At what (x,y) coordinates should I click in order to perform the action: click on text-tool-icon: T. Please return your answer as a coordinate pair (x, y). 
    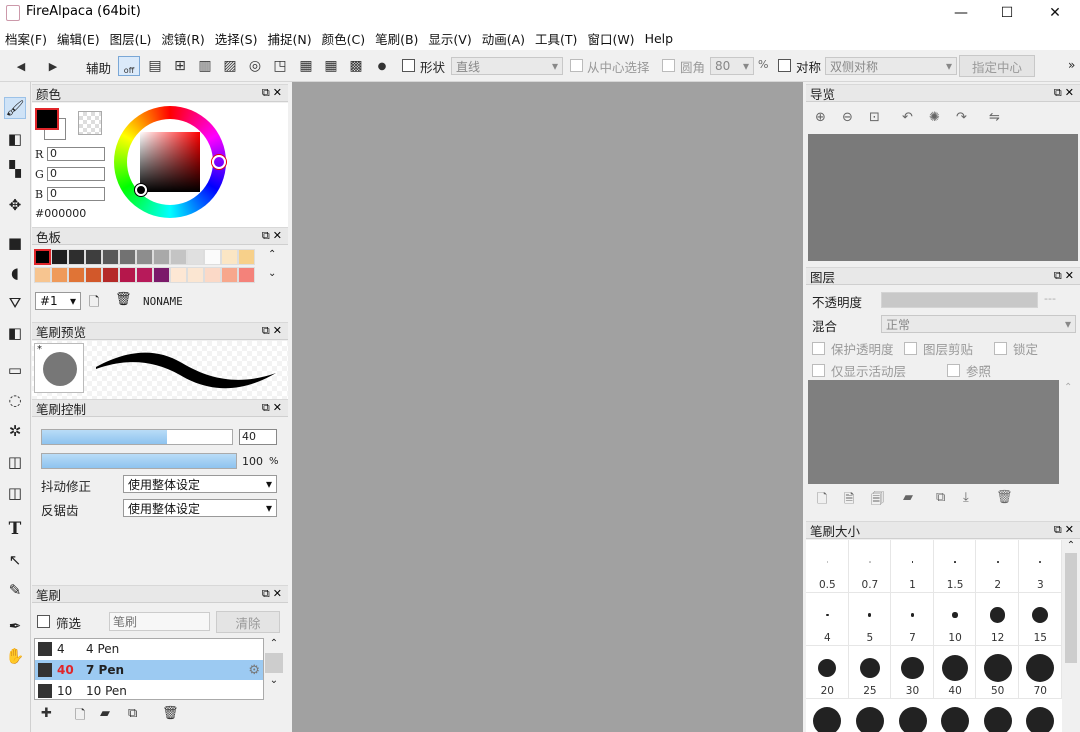
    Looking at the image, I should click on (15, 529).